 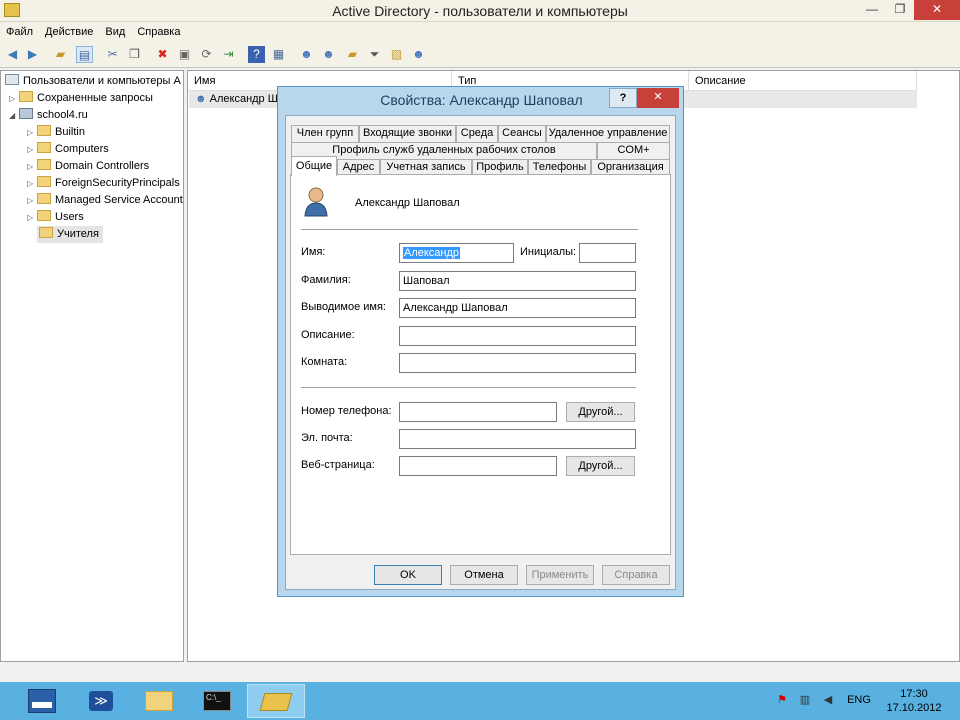 I want to click on display-name-label: Выводимое имя:, so click(x=343, y=307).